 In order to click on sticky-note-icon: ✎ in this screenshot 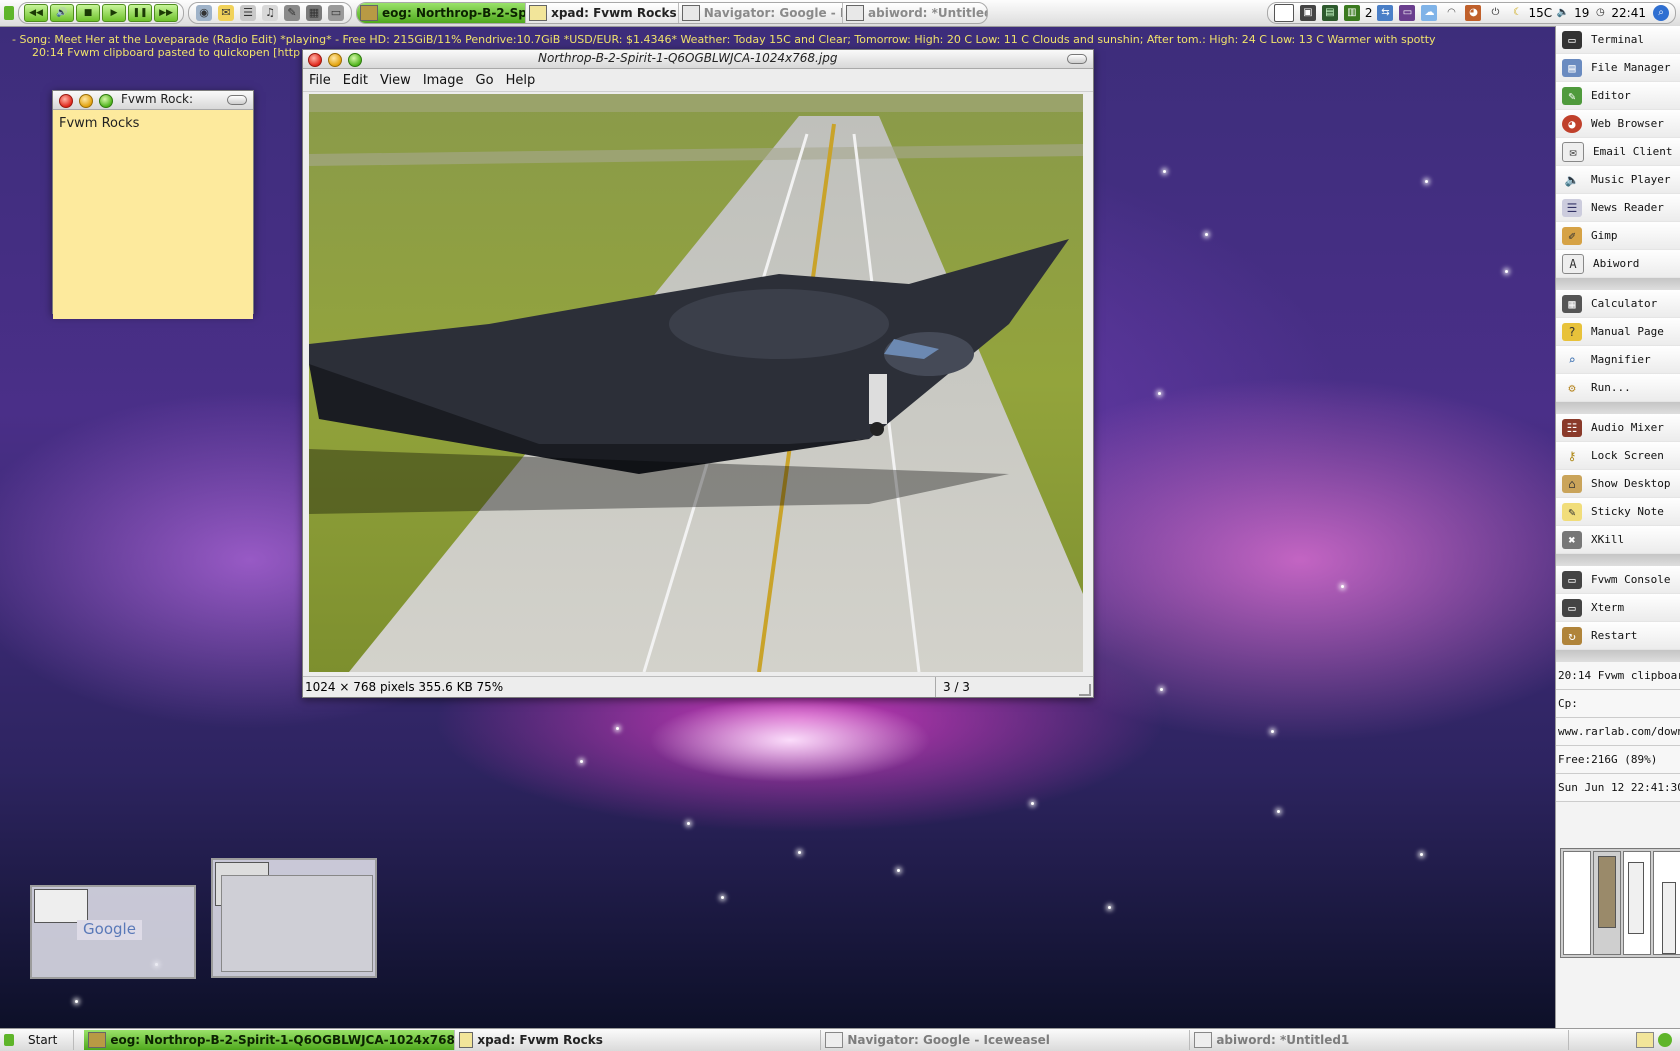, I will do `click(1572, 511)`.